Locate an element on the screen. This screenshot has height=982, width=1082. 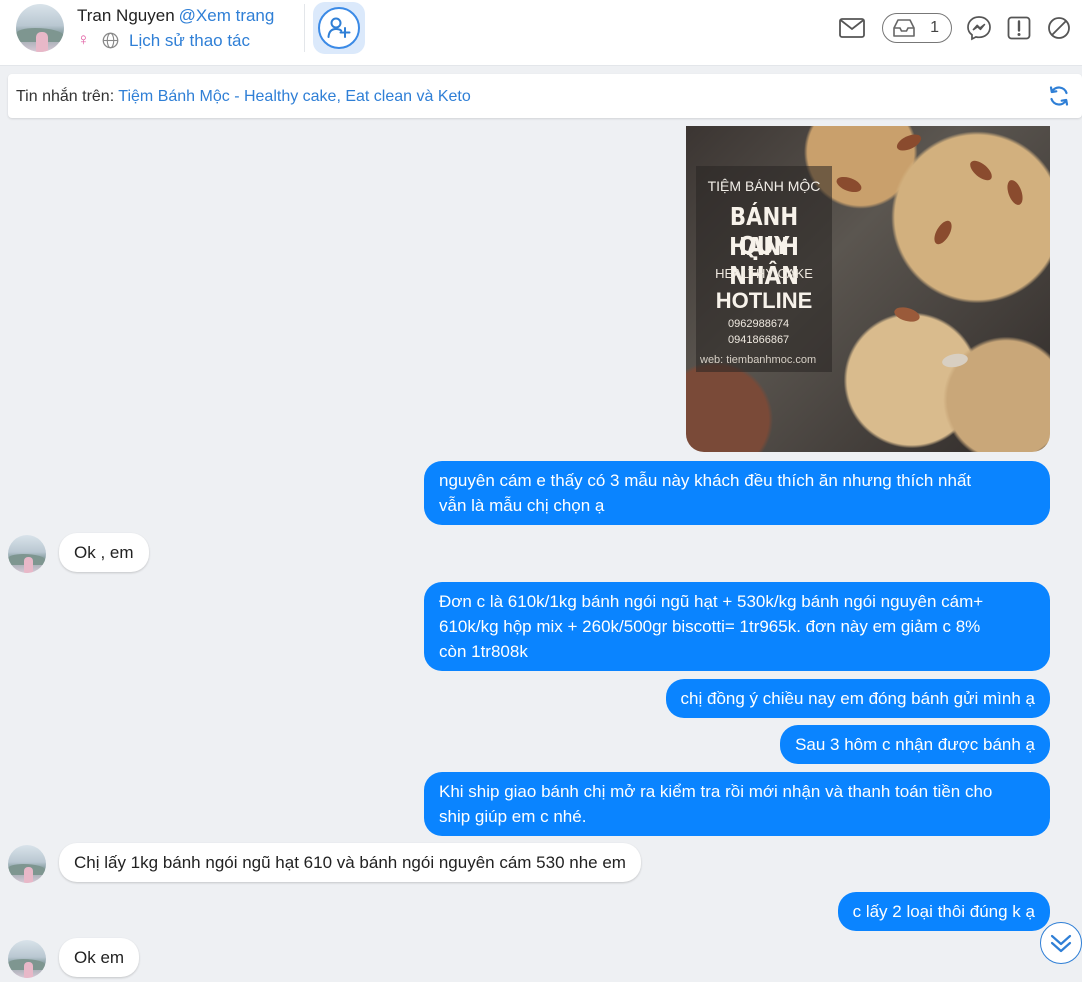
message-text: c lấy 2 loại thôi đúng k ạ is located at coordinates (943, 911).